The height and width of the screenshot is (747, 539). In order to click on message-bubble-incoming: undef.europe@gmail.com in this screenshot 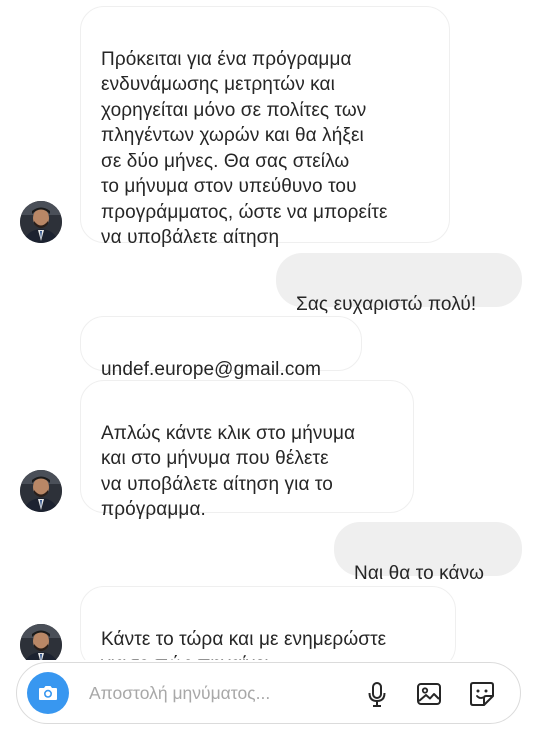, I will do `click(221, 348)`.